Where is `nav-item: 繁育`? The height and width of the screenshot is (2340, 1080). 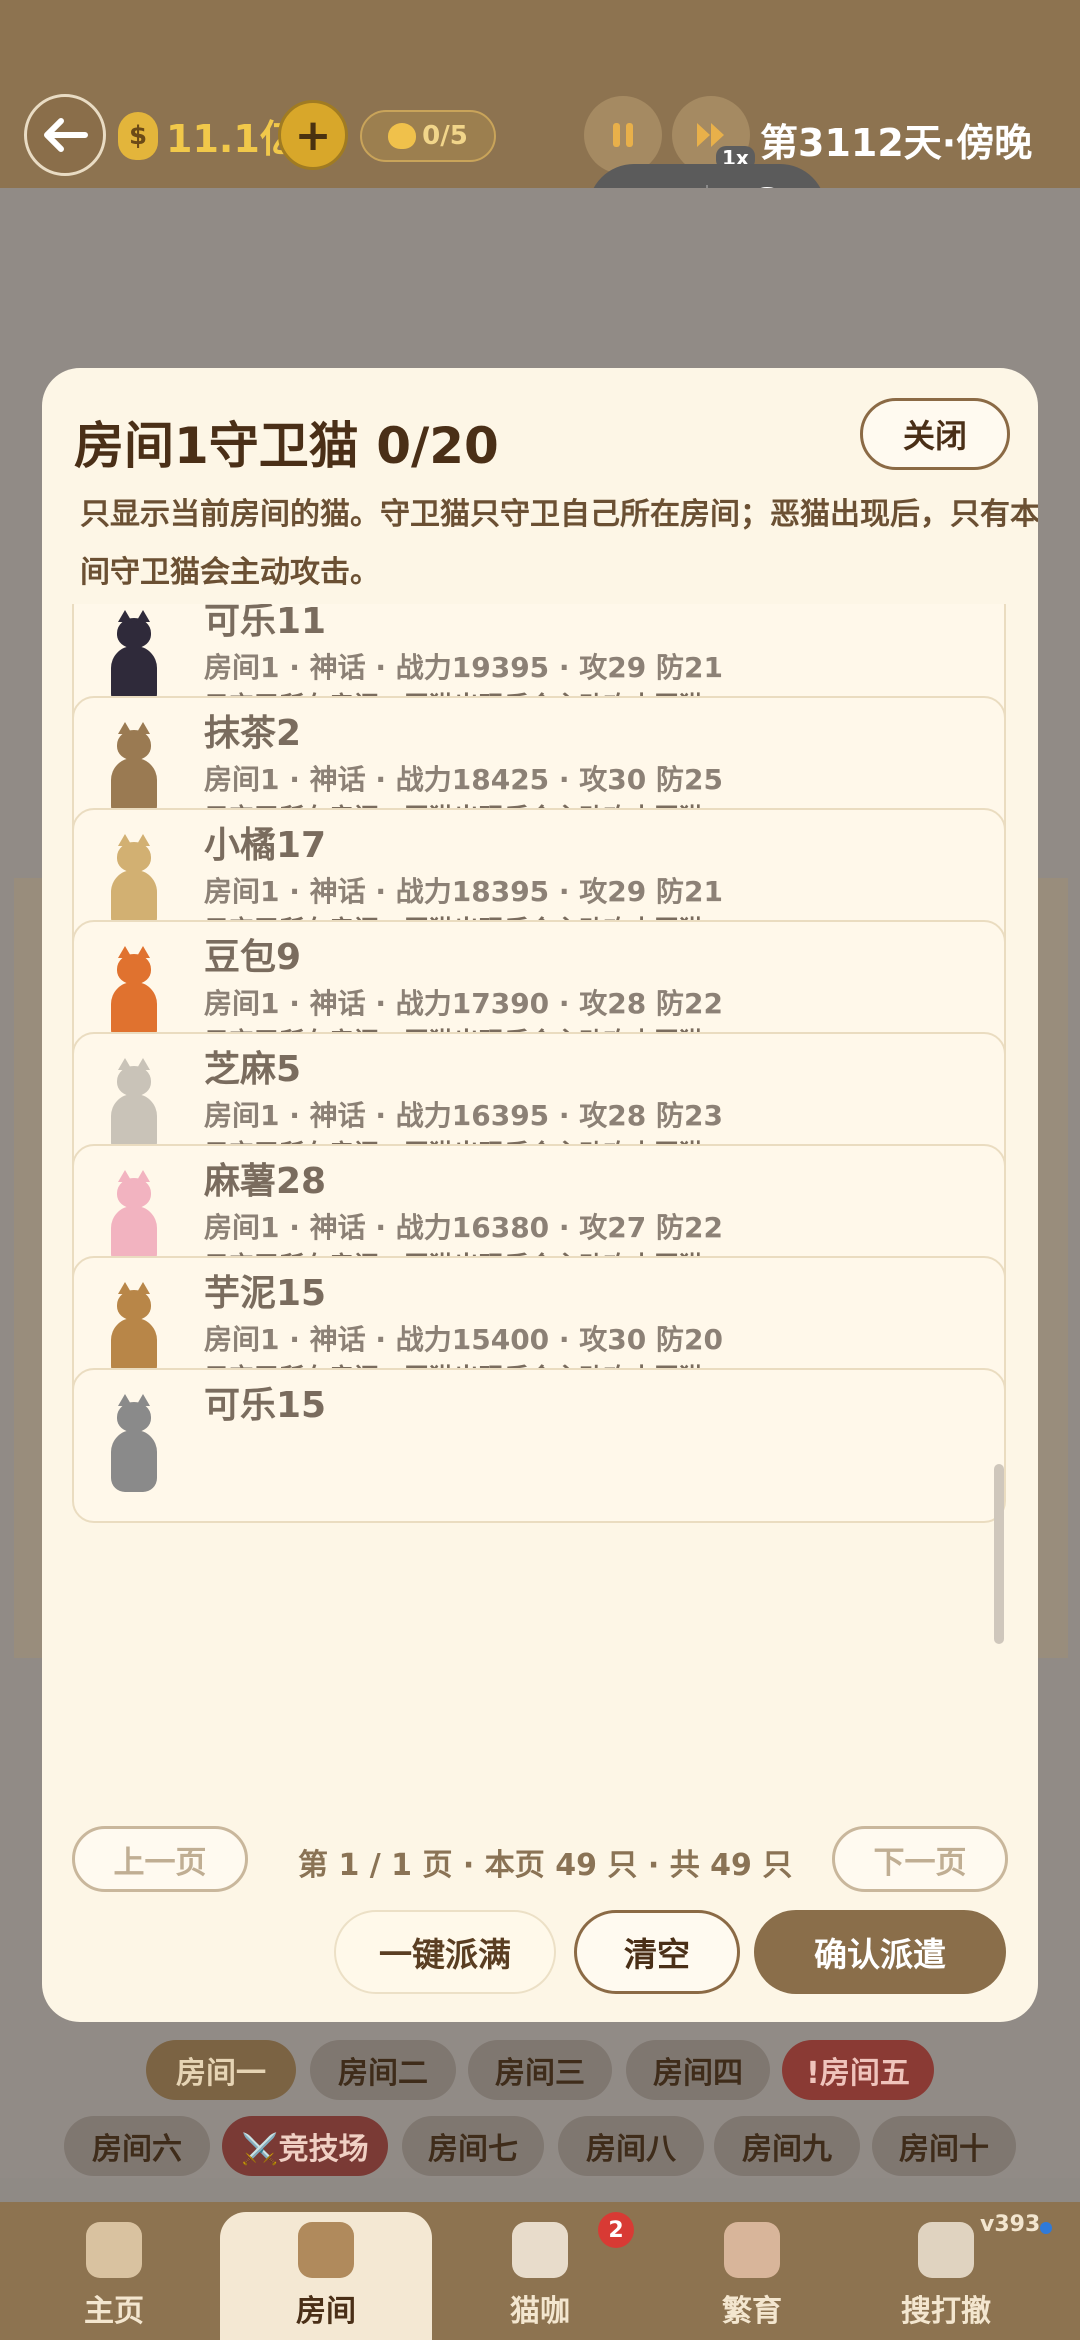 nav-item: 繁育 is located at coordinates (752, 2271).